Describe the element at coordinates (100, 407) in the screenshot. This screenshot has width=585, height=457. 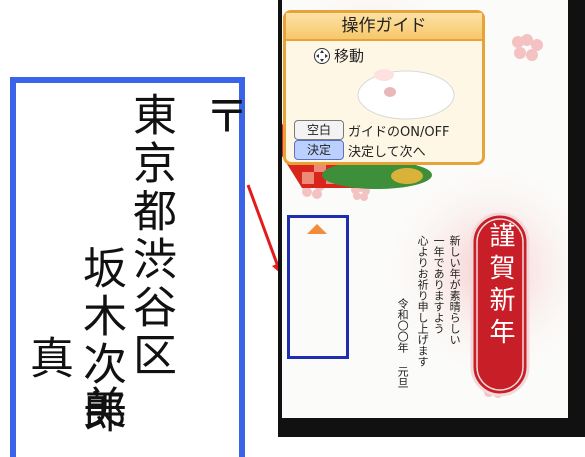
I see `given-name-2: 美` at that location.